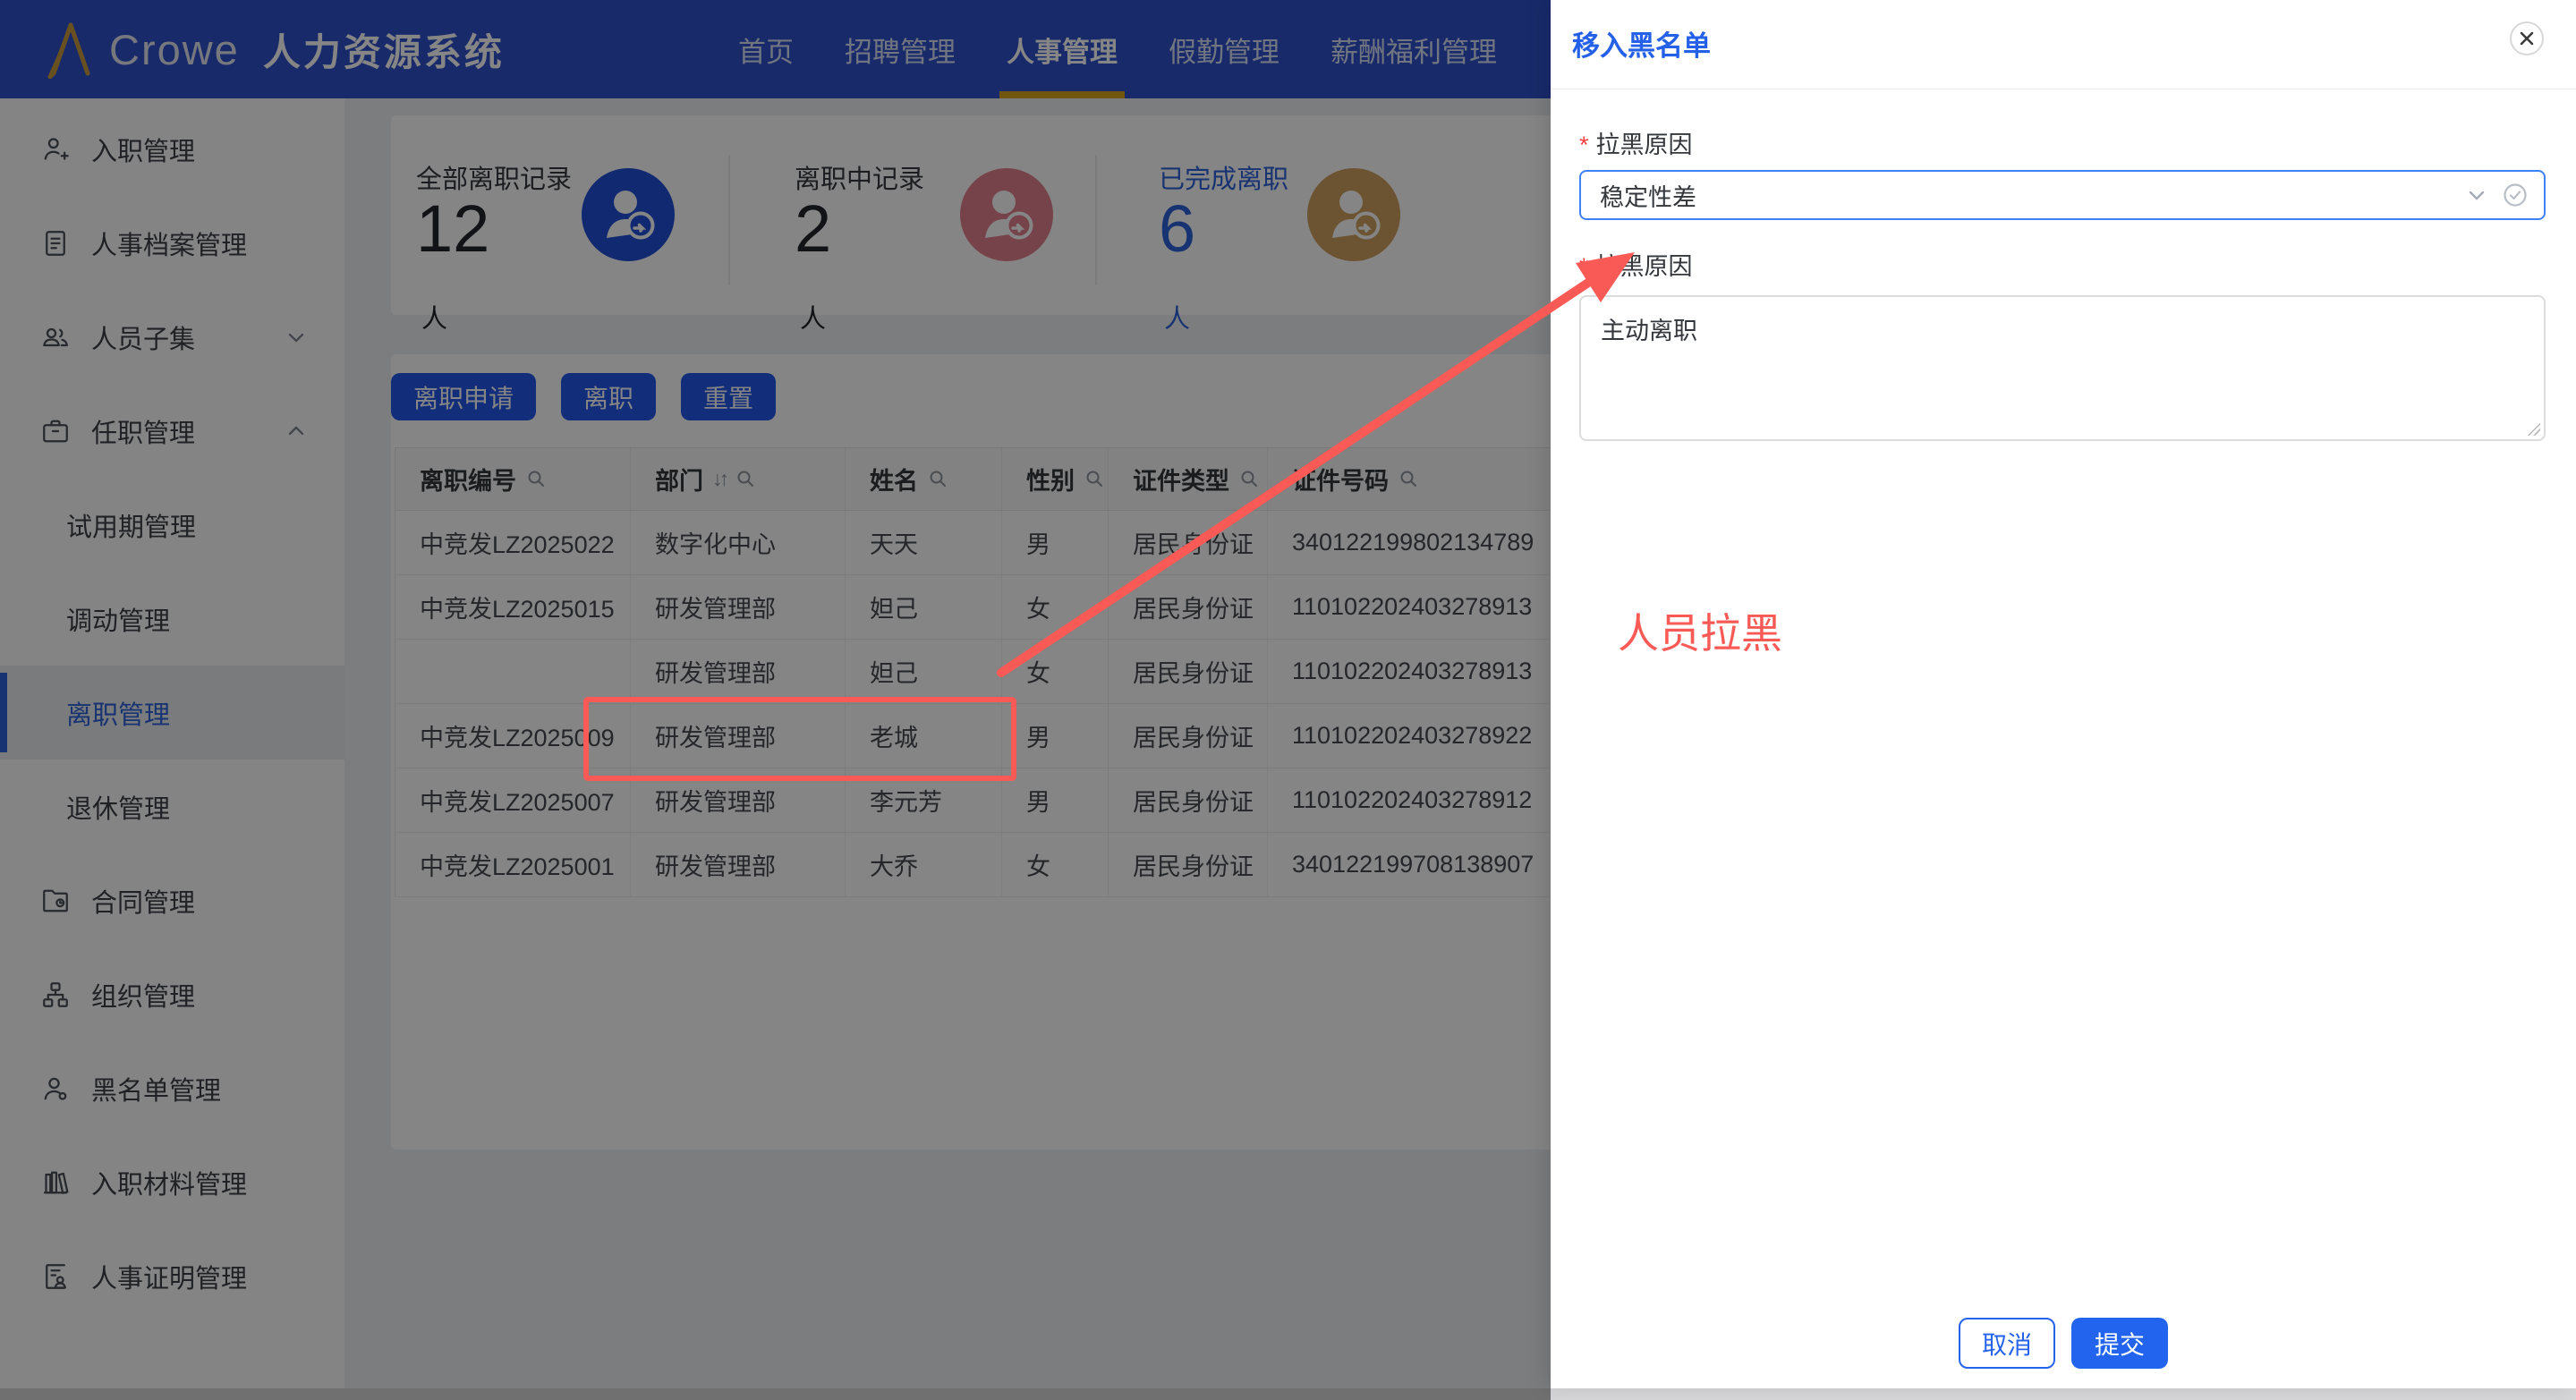  I want to click on submit-button: 提交, so click(2119, 1343).